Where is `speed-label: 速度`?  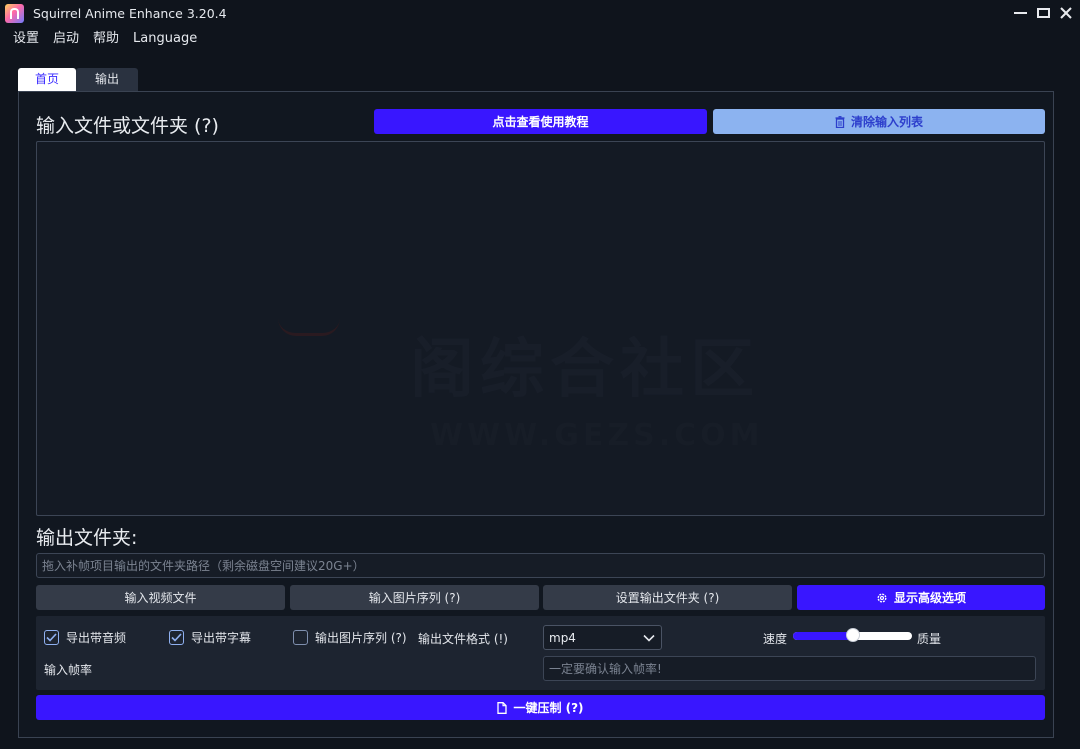
speed-label: 速度 is located at coordinates (775, 639).